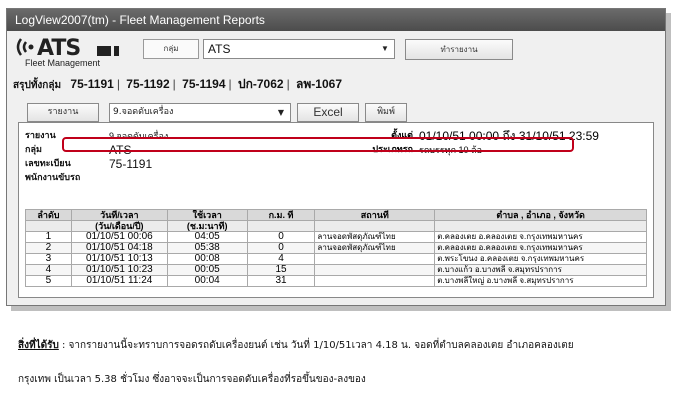  What do you see at coordinates (207, 281) in the screenshot?
I see `cell-duration: 00:04` at bounding box center [207, 281].